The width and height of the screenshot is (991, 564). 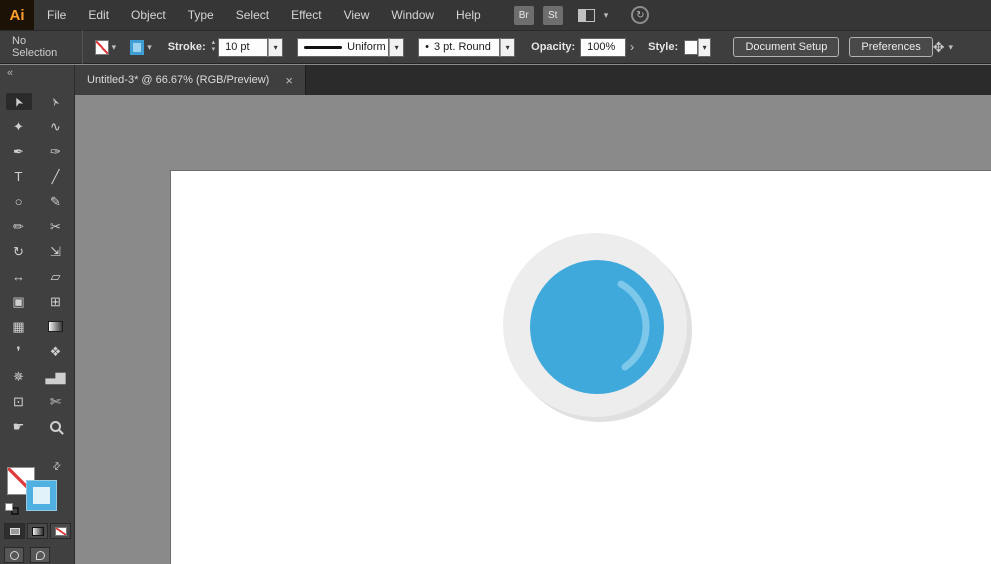 I want to click on tool-pen: ✒, so click(x=19, y=151).